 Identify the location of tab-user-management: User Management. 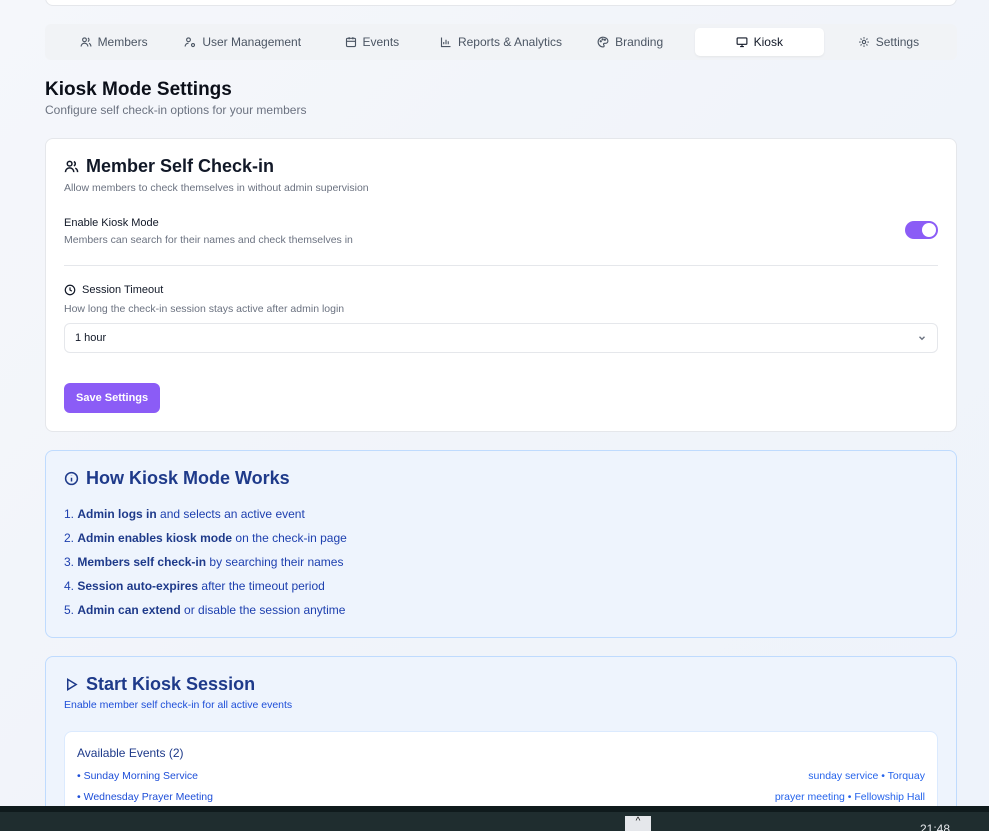
(242, 42).